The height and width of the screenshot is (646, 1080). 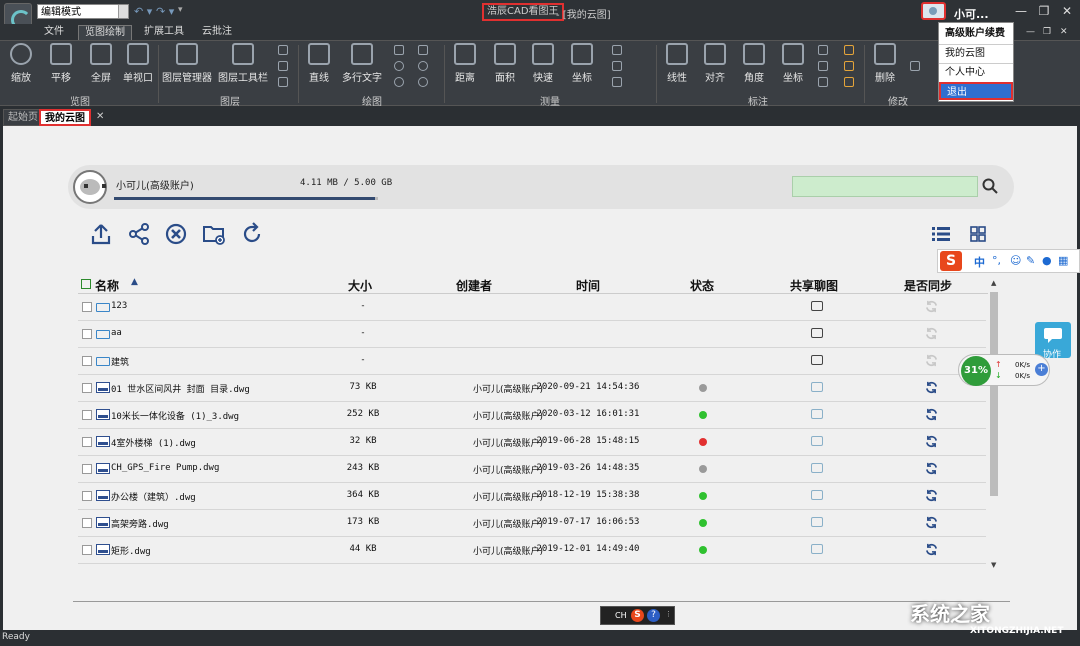 What do you see at coordinates (423, 66) in the screenshot?
I see `circle-icon` at bounding box center [423, 66].